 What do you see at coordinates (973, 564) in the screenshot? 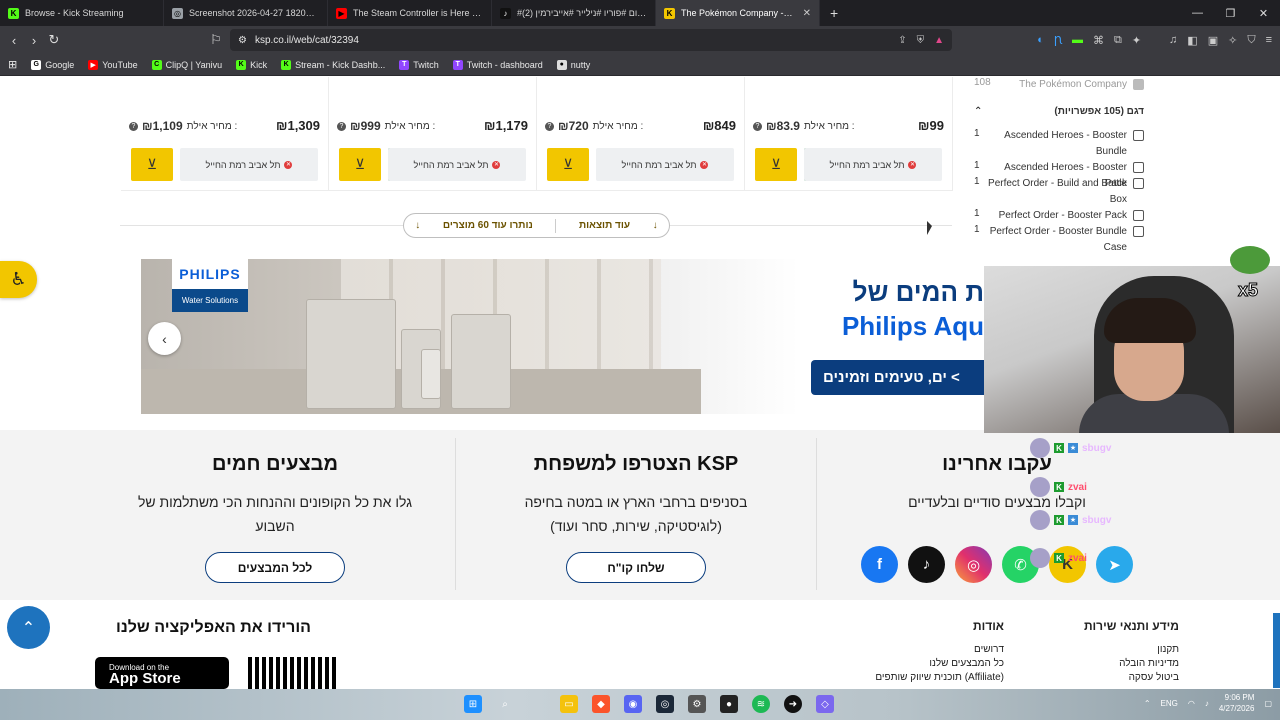
I see `instagram-icon: ◎` at bounding box center [973, 564].